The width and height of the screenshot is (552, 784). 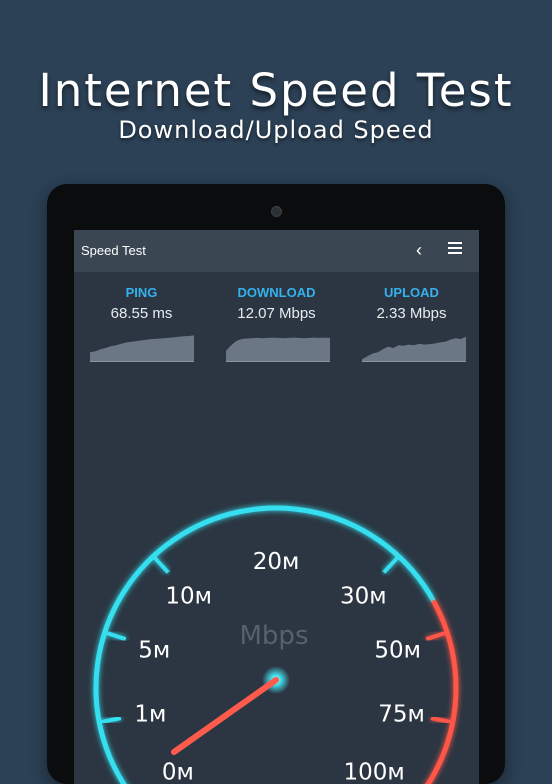 What do you see at coordinates (276, 251) in the screenshot?
I see `app-bar: Speed Test ‹` at bounding box center [276, 251].